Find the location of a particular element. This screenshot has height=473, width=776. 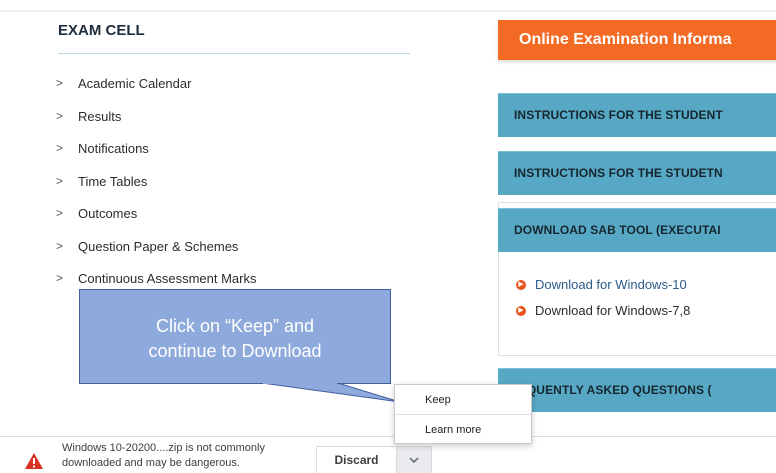

sidebar-item-label: Results is located at coordinates (100, 116).